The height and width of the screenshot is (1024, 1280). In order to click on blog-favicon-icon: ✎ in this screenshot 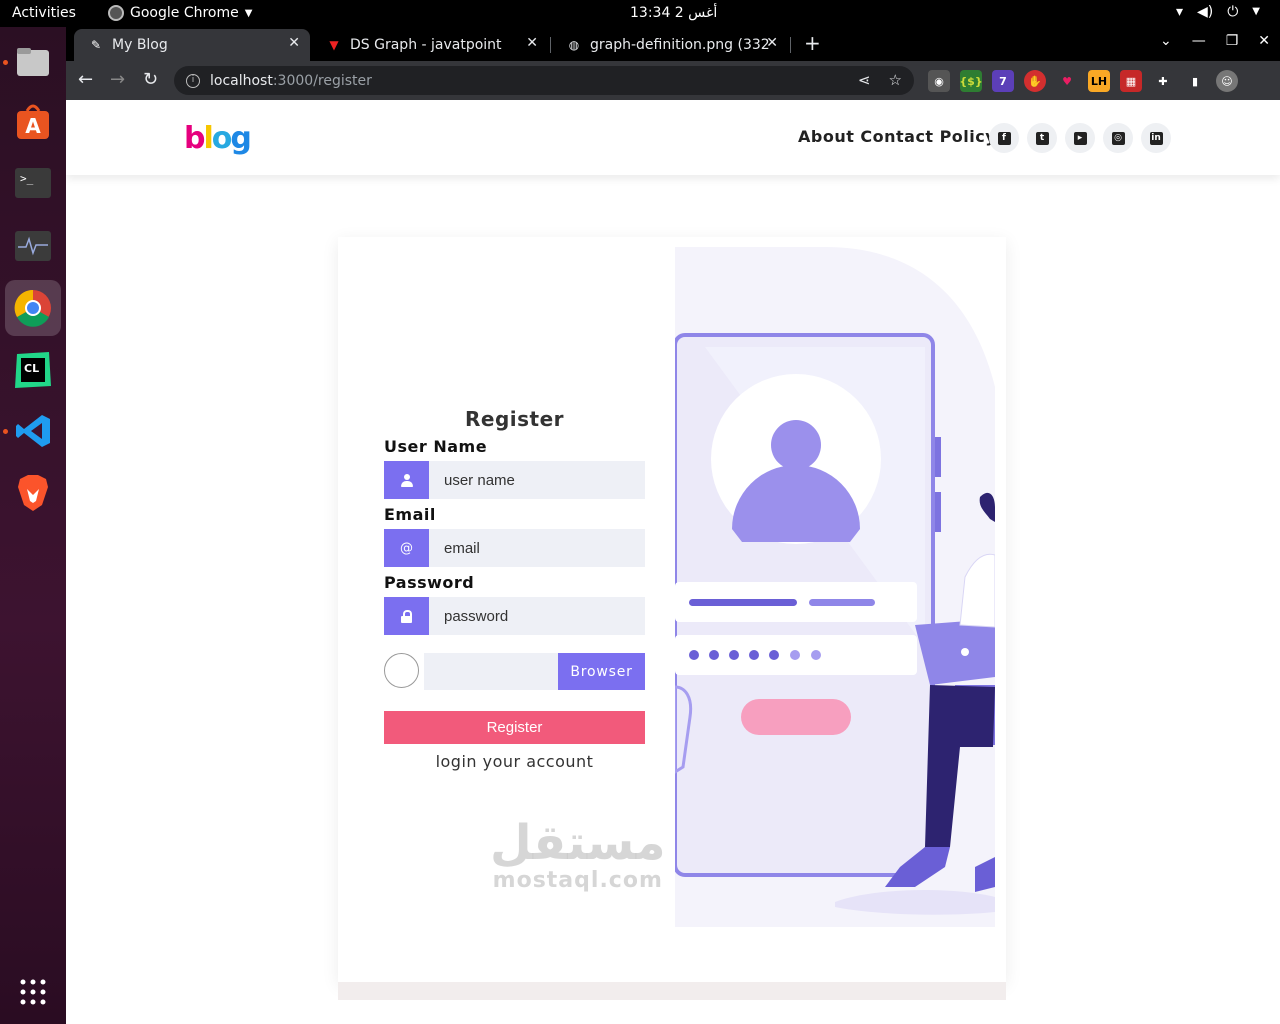, I will do `click(96, 45)`.